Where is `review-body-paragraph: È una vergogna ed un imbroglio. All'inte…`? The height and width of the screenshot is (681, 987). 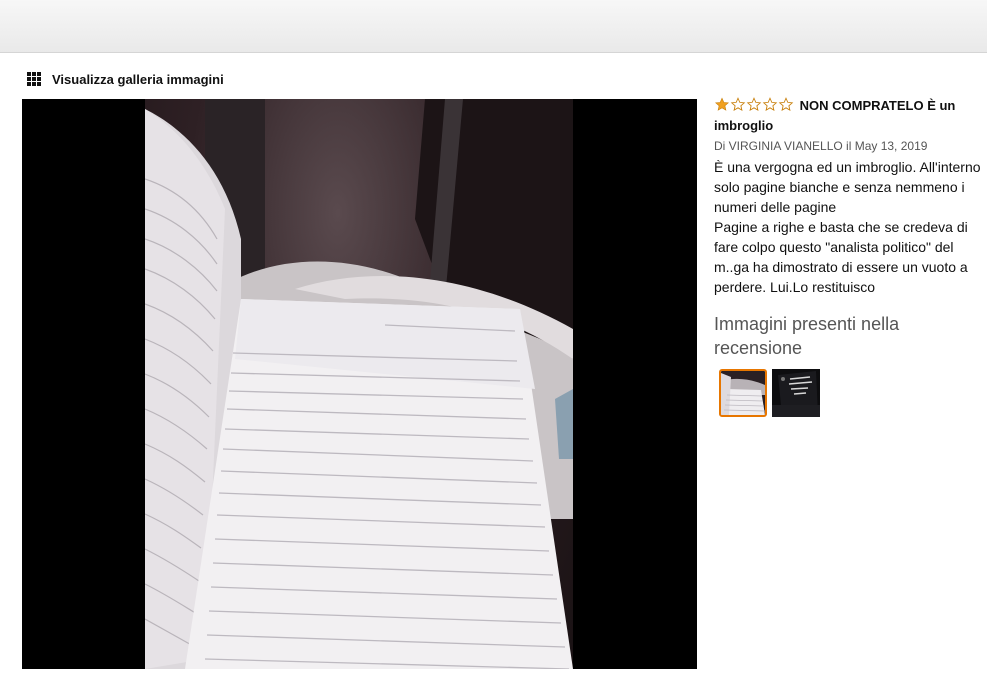 review-body-paragraph: È una vergogna ed un imbroglio. All'inte… is located at coordinates (847, 187).